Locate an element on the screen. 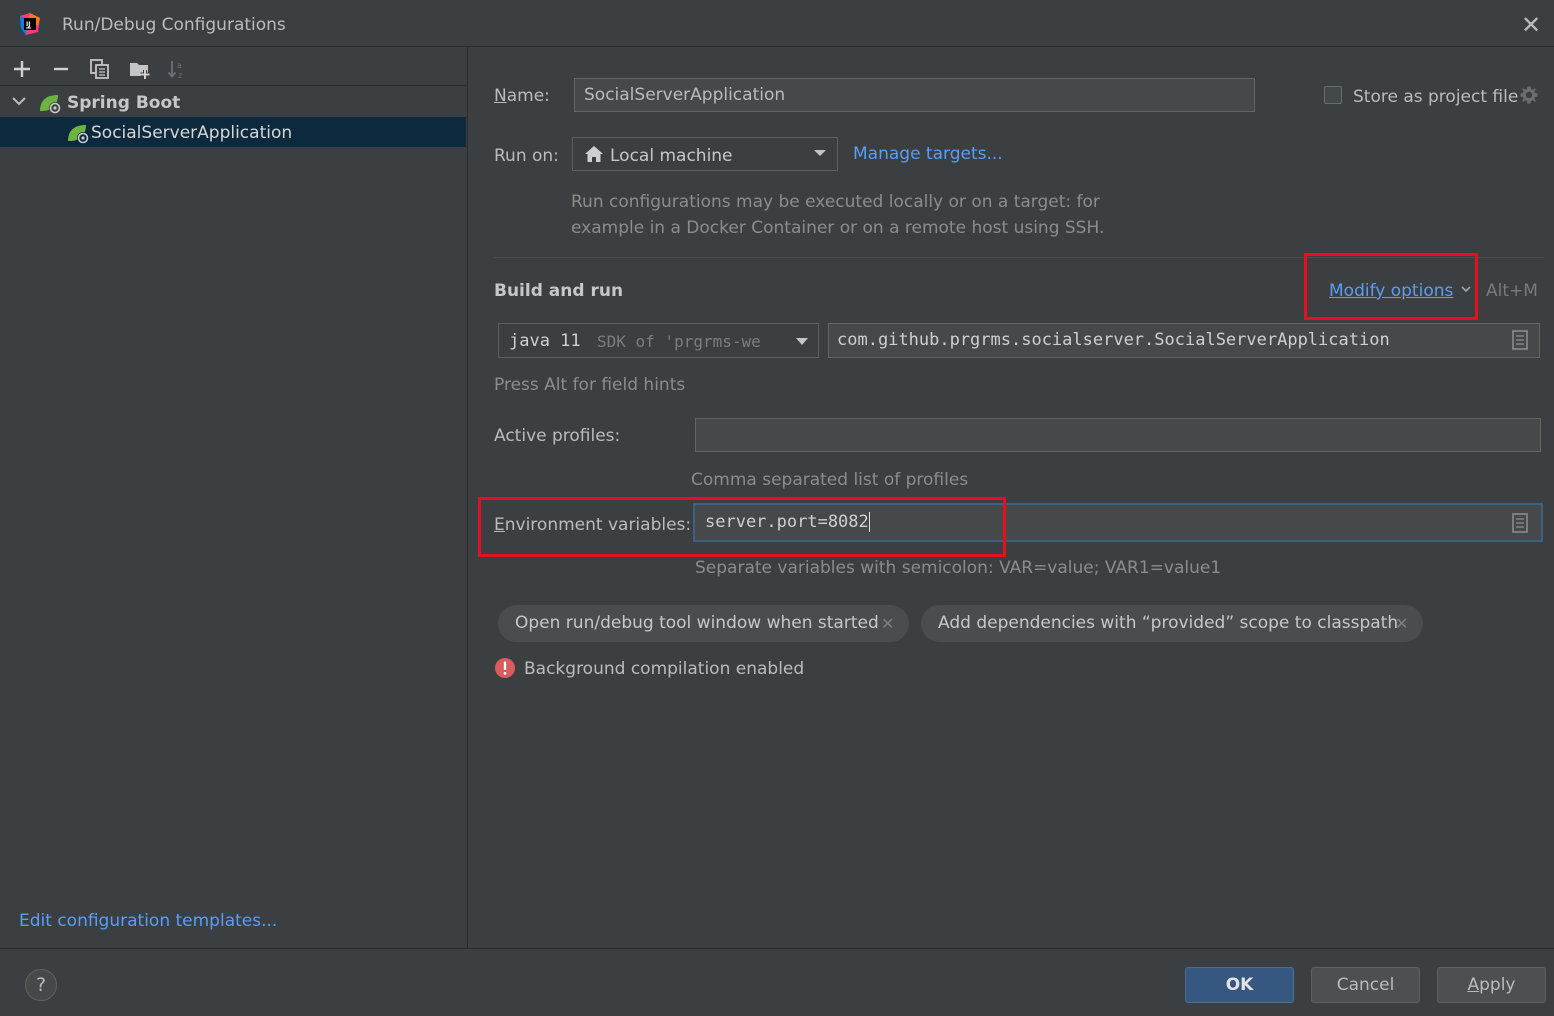  field-hints-text: Press Alt for field hints is located at coordinates (590, 385).